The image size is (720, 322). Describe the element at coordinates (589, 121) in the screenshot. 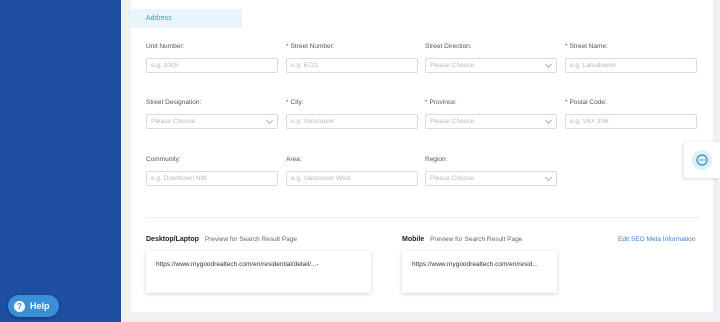

I see `postal-code-placeholder: e.g. V6X 3N6` at that location.